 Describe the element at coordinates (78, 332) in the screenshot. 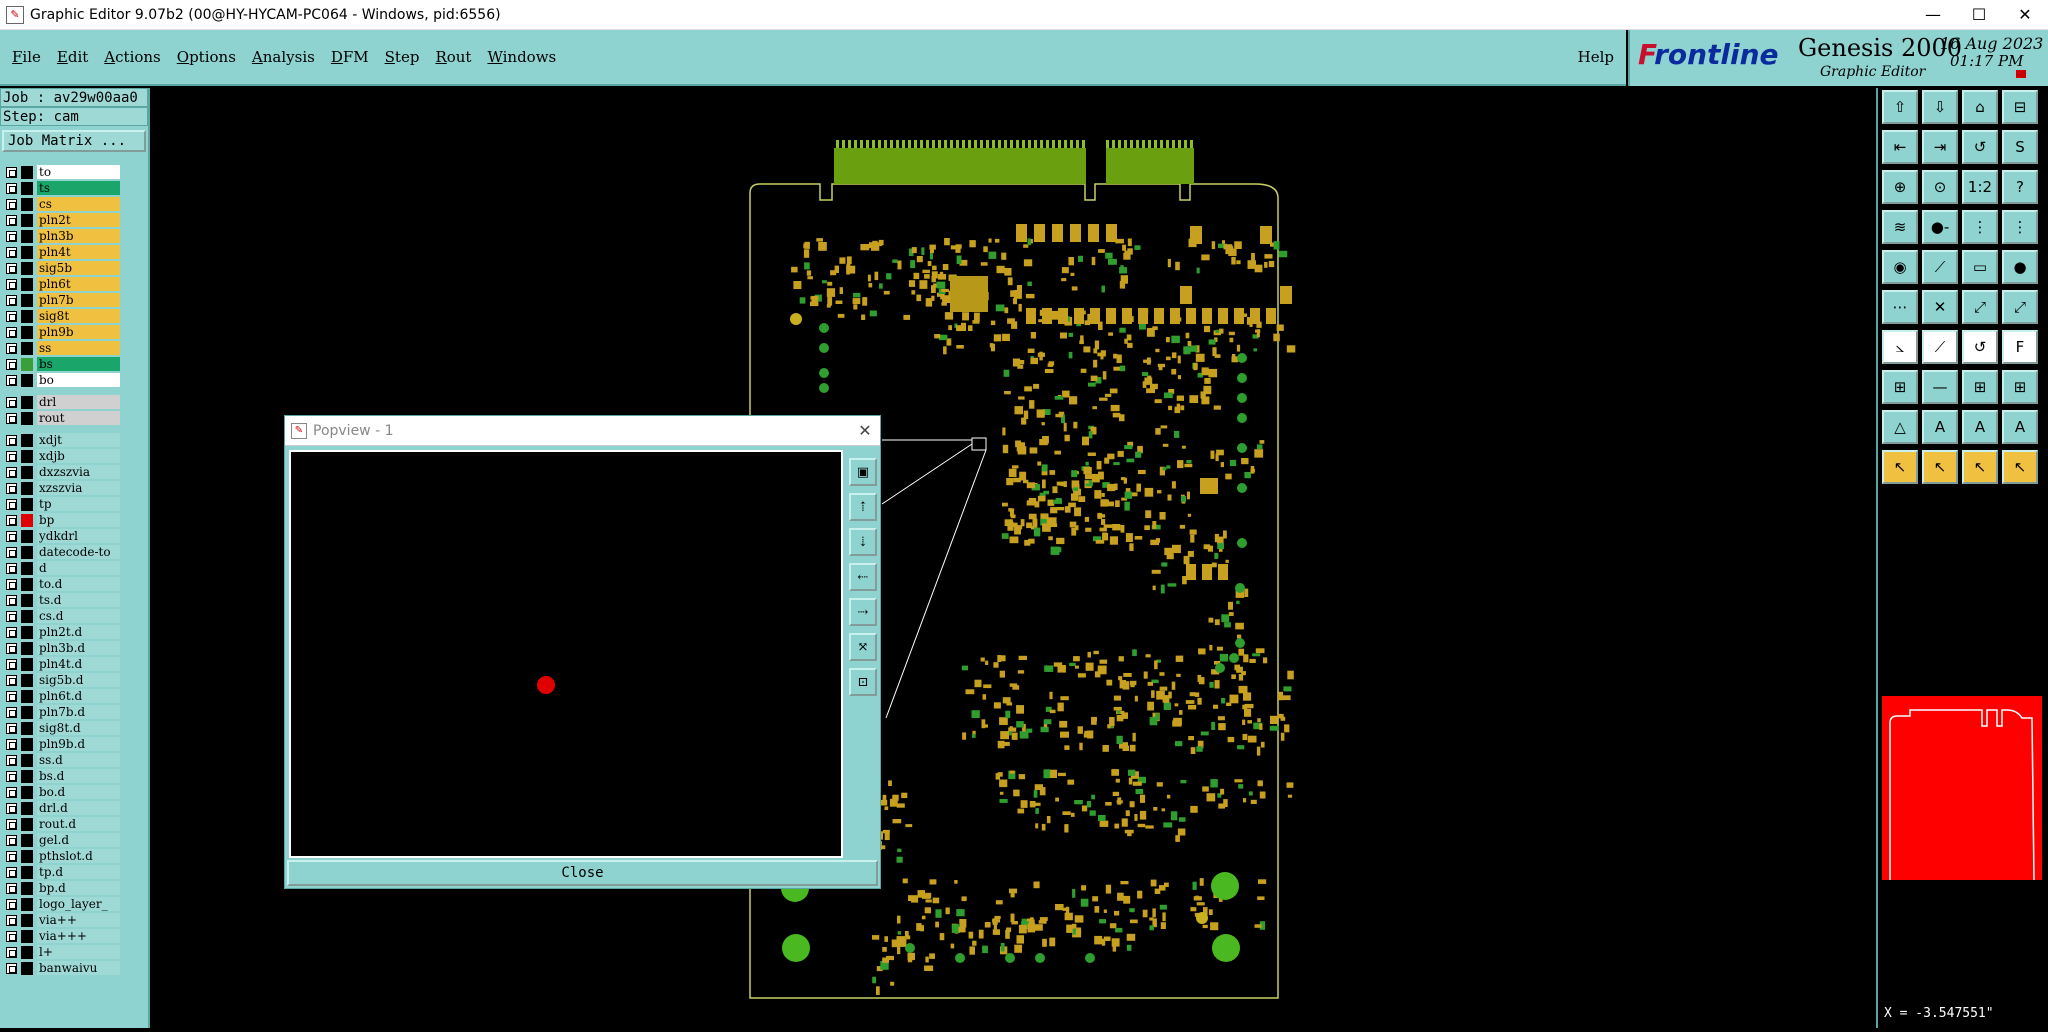

I see `layer-name: pln9b` at that location.